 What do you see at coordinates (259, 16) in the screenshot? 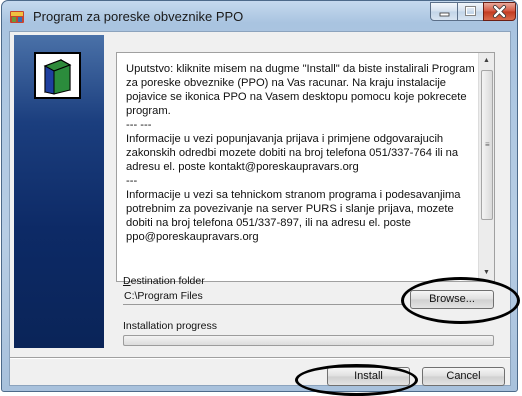
I see `title-bar: Program za poreske obveznike PPO` at bounding box center [259, 16].